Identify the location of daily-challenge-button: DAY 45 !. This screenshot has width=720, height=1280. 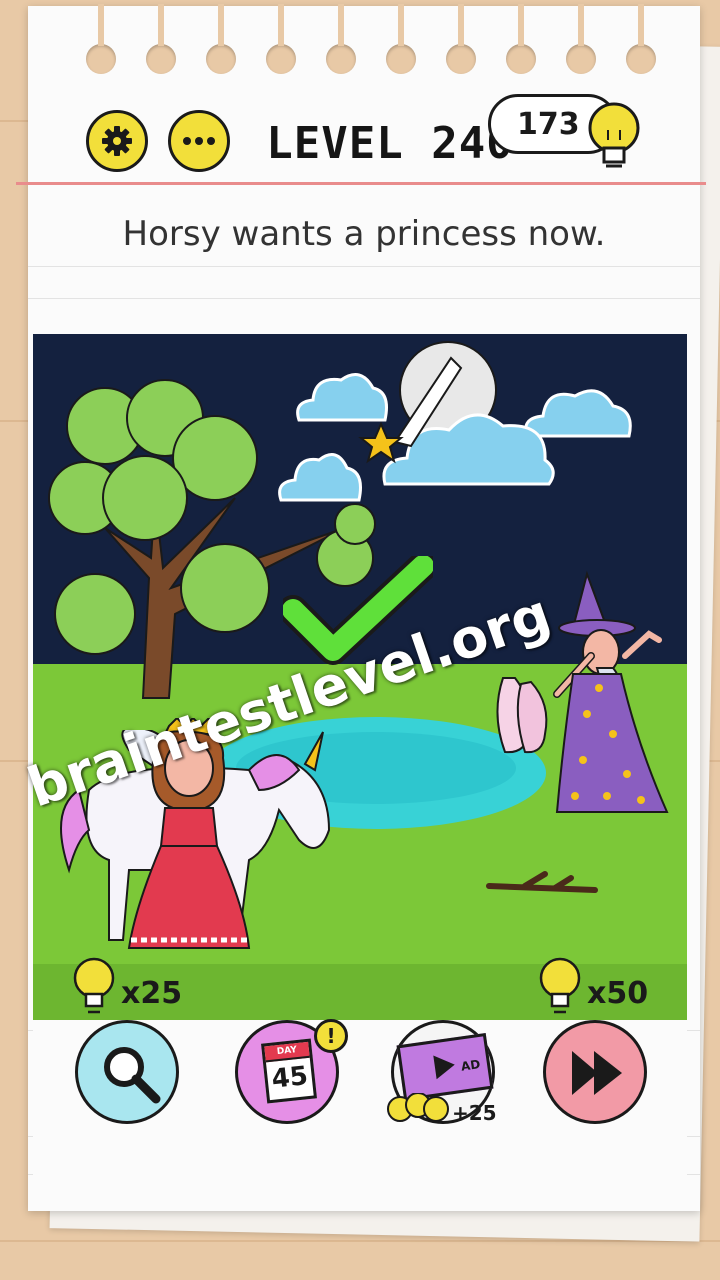
(291, 1071).